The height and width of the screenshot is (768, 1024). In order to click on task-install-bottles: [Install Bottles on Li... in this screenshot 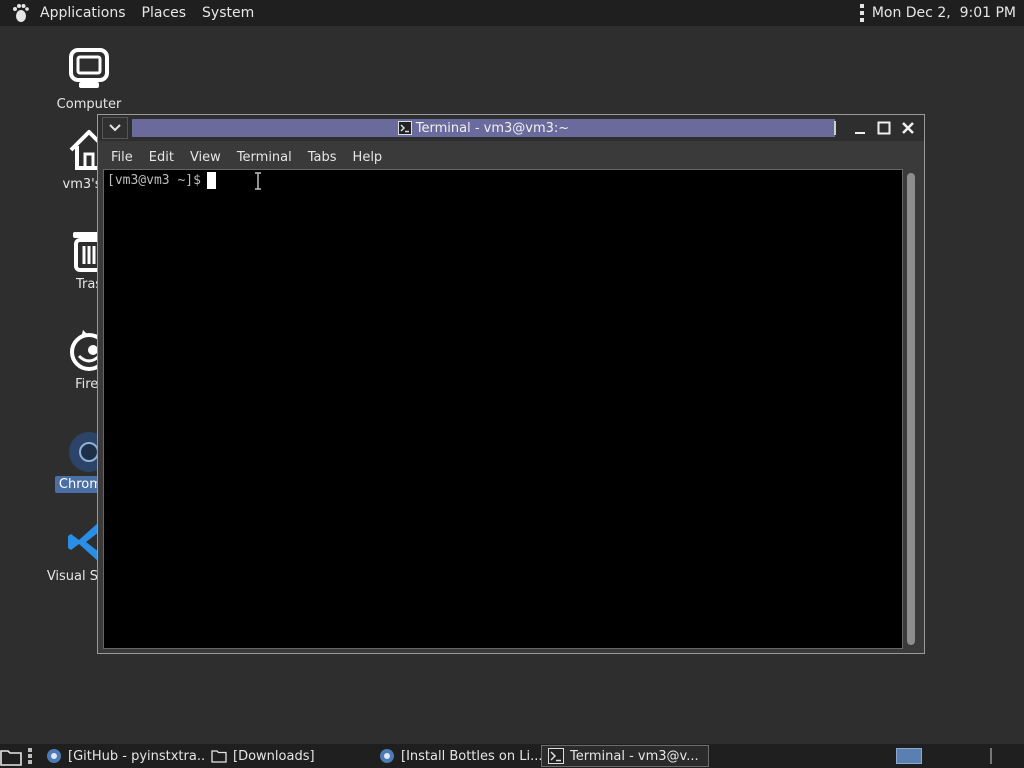, I will do `click(457, 756)`.